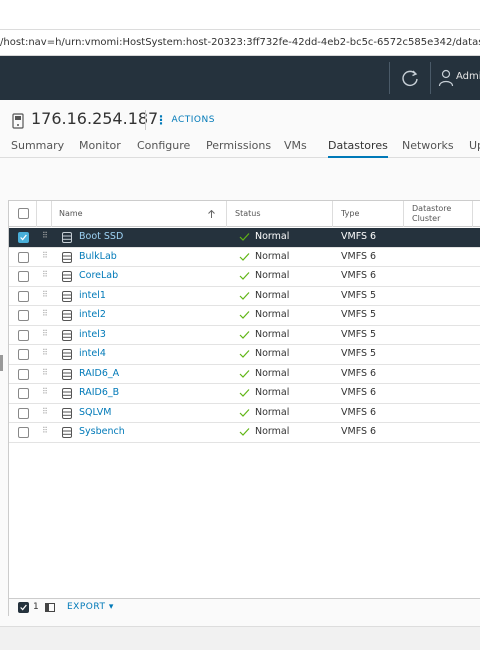 The image size is (480, 650). What do you see at coordinates (99, 392) in the screenshot?
I see `datastore-name-link: RAID6_B` at bounding box center [99, 392].